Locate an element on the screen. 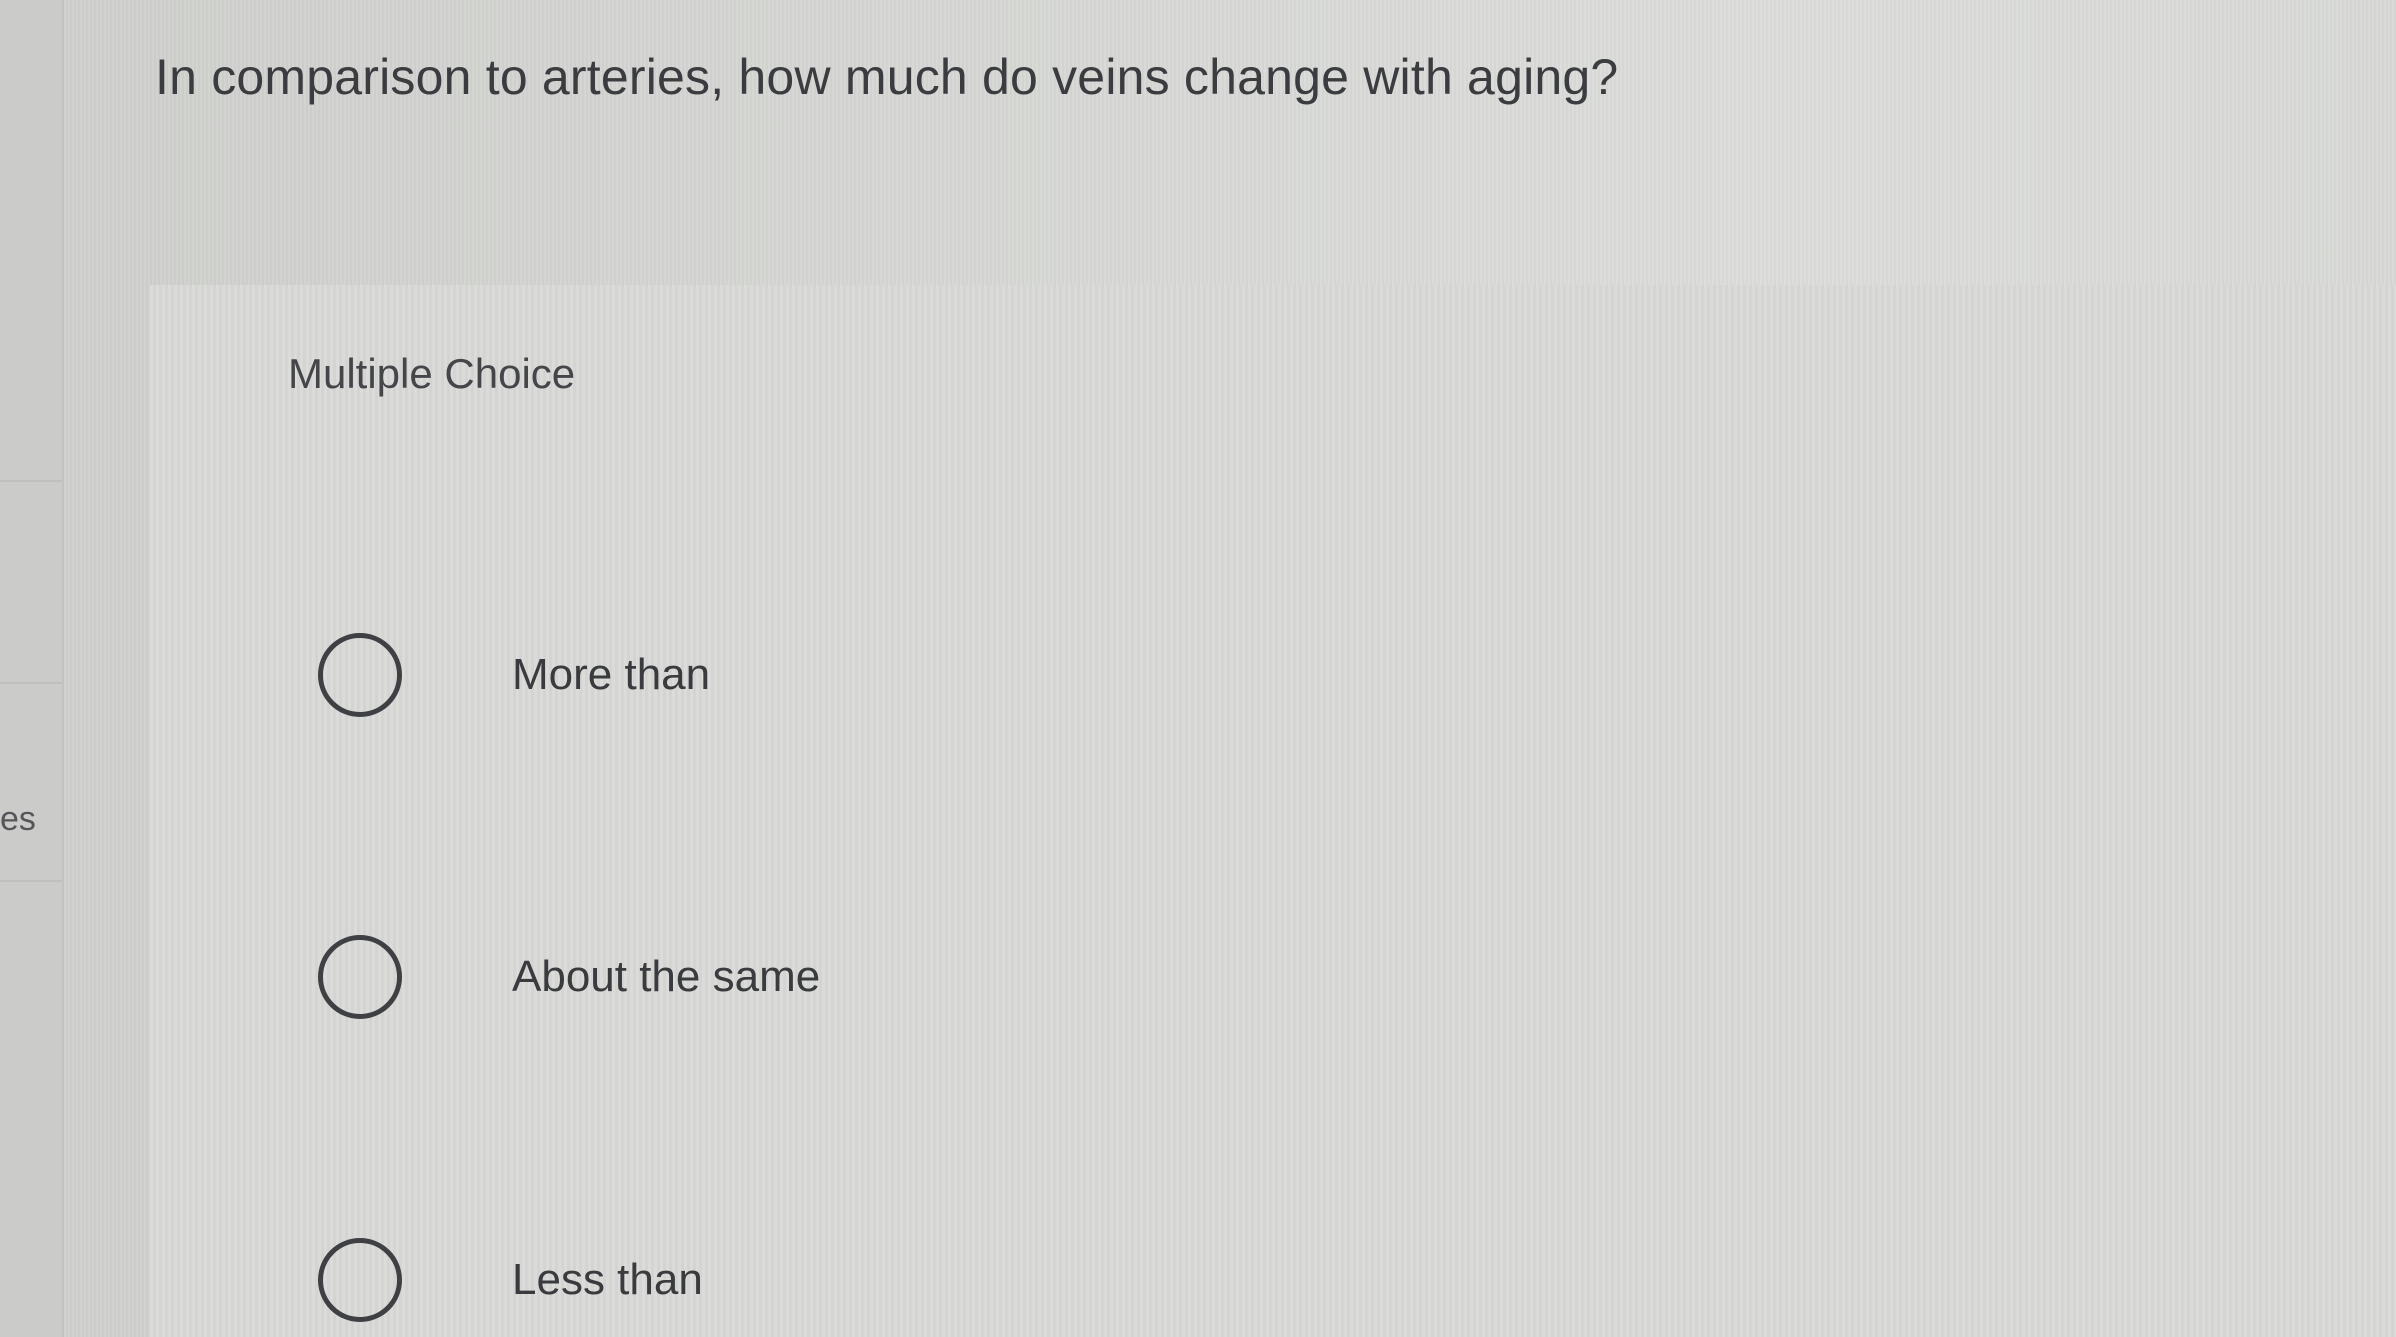 This screenshot has width=2396, height=1337. left-sidebar is located at coordinates (32, 668).